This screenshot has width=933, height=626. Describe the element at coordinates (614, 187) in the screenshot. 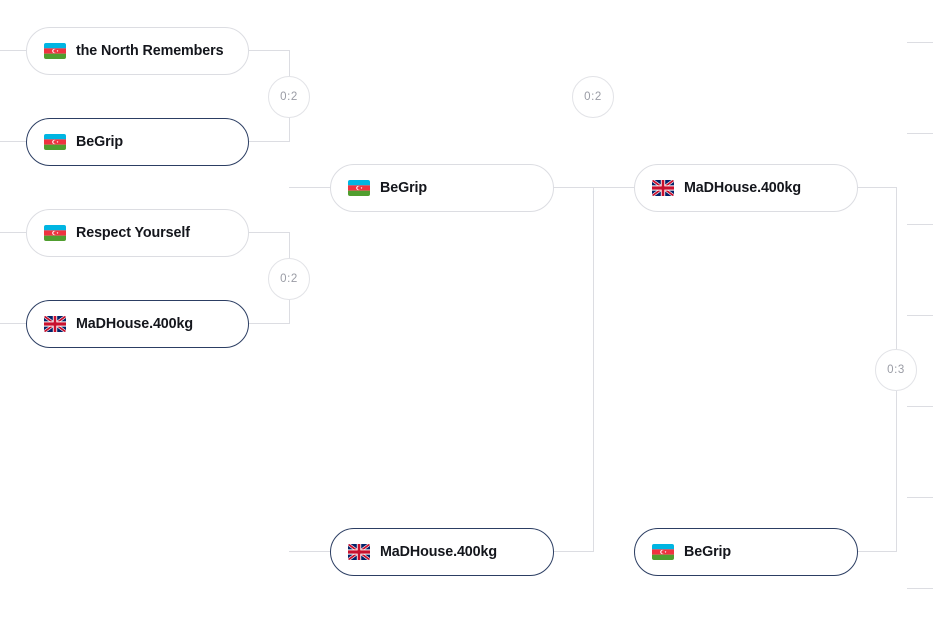

I see `connector-into-r3-upper` at that location.